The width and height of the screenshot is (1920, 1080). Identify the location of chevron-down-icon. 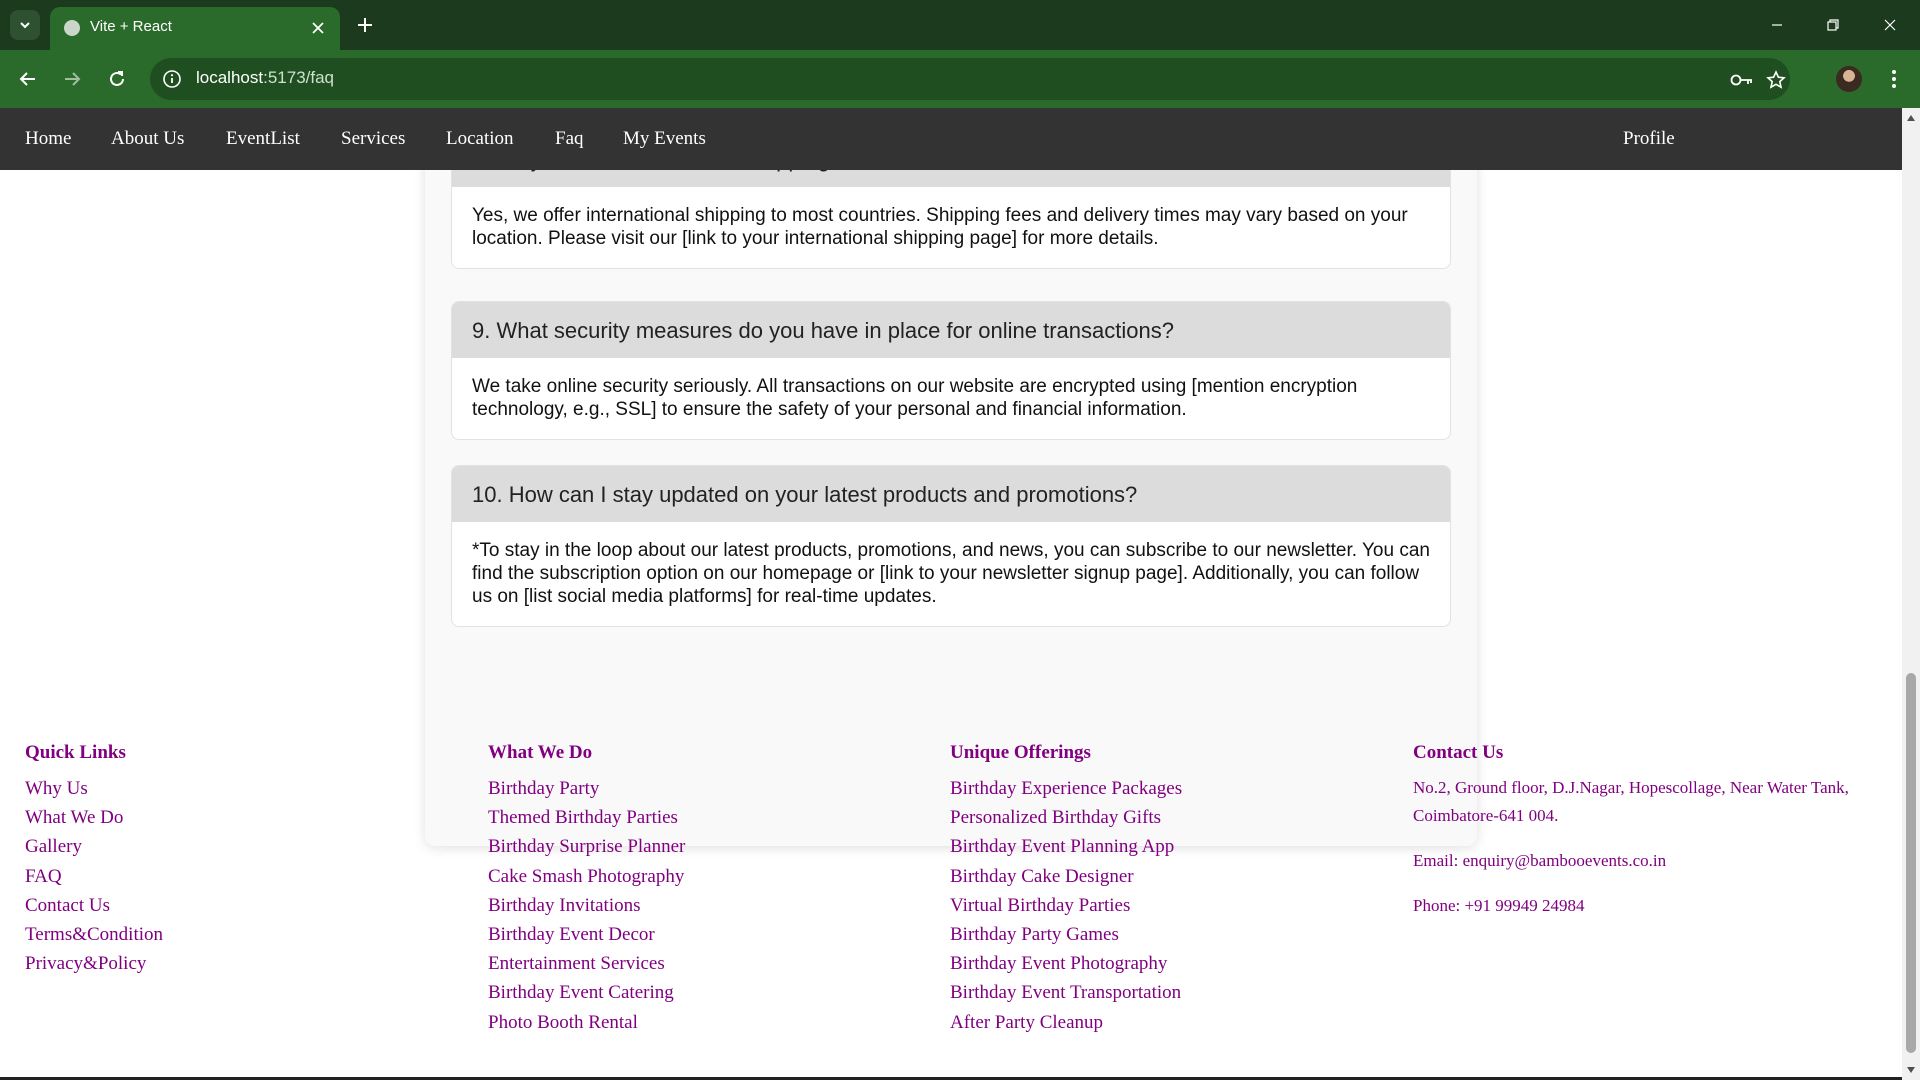
(25, 25).